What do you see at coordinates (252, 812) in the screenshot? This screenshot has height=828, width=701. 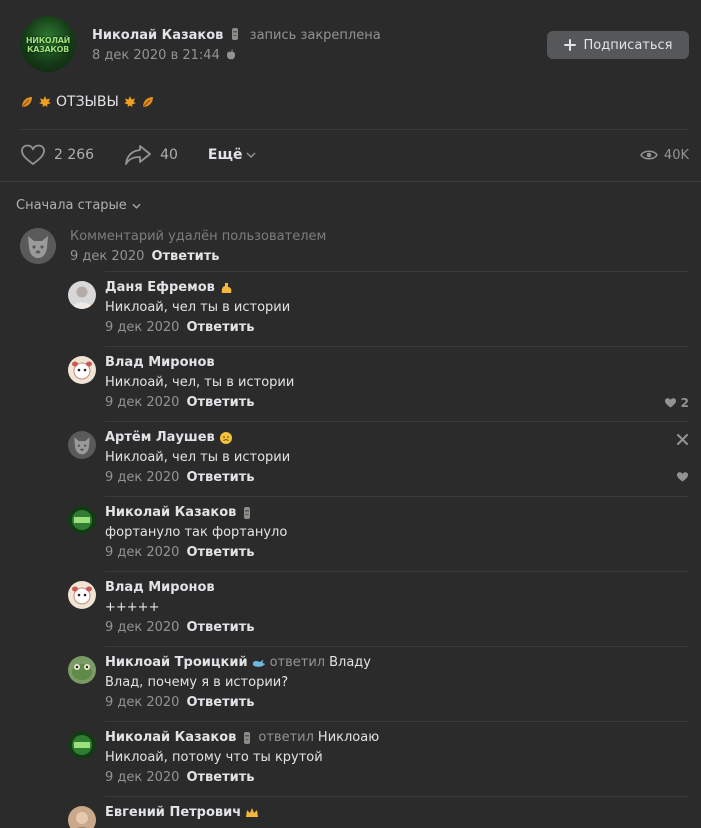 I see `crown-emoji-icon` at bounding box center [252, 812].